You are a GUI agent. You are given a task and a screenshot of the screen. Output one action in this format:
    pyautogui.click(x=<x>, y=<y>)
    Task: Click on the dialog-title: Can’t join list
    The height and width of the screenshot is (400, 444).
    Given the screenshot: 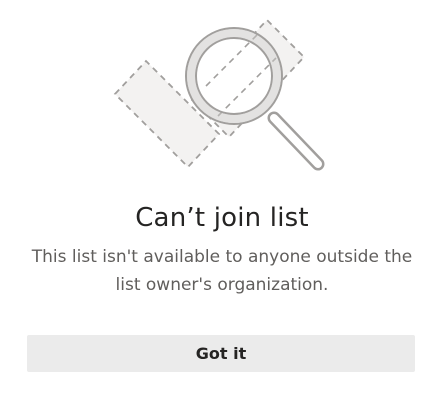 What is the action you would take?
    pyautogui.click(x=222, y=218)
    